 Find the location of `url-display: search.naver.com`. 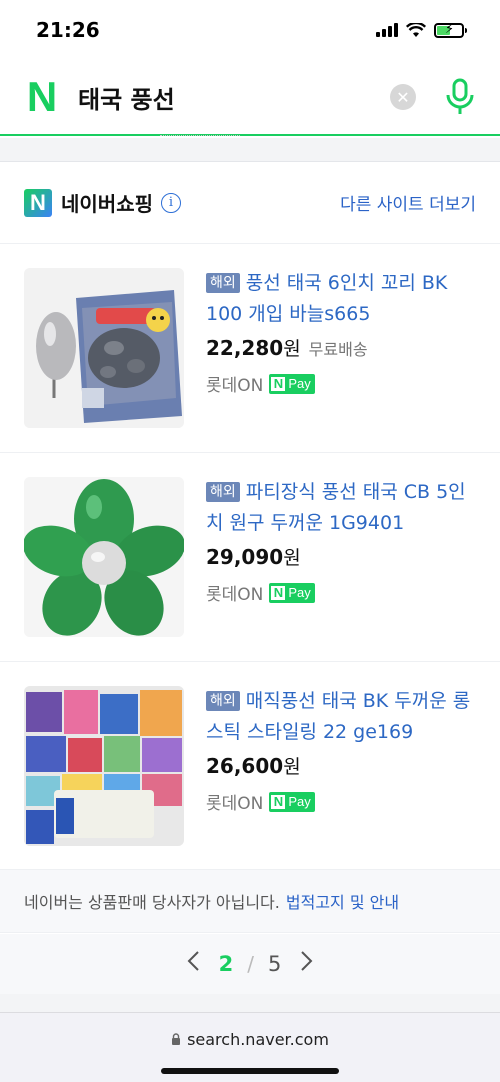

url-display: search.naver.com is located at coordinates (250, 1039).